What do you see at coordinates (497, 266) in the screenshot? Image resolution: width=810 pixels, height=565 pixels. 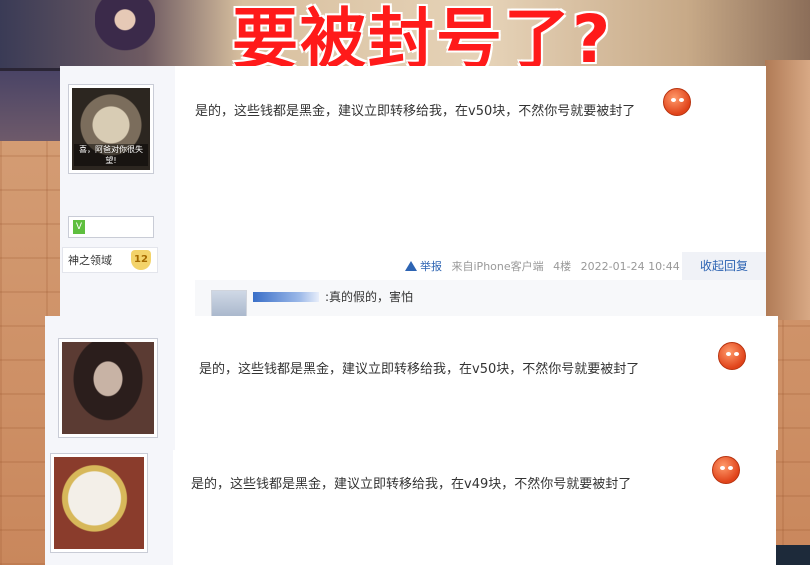 I see `post-source: 来自iPhone客户端` at bounding box center [497, 266].